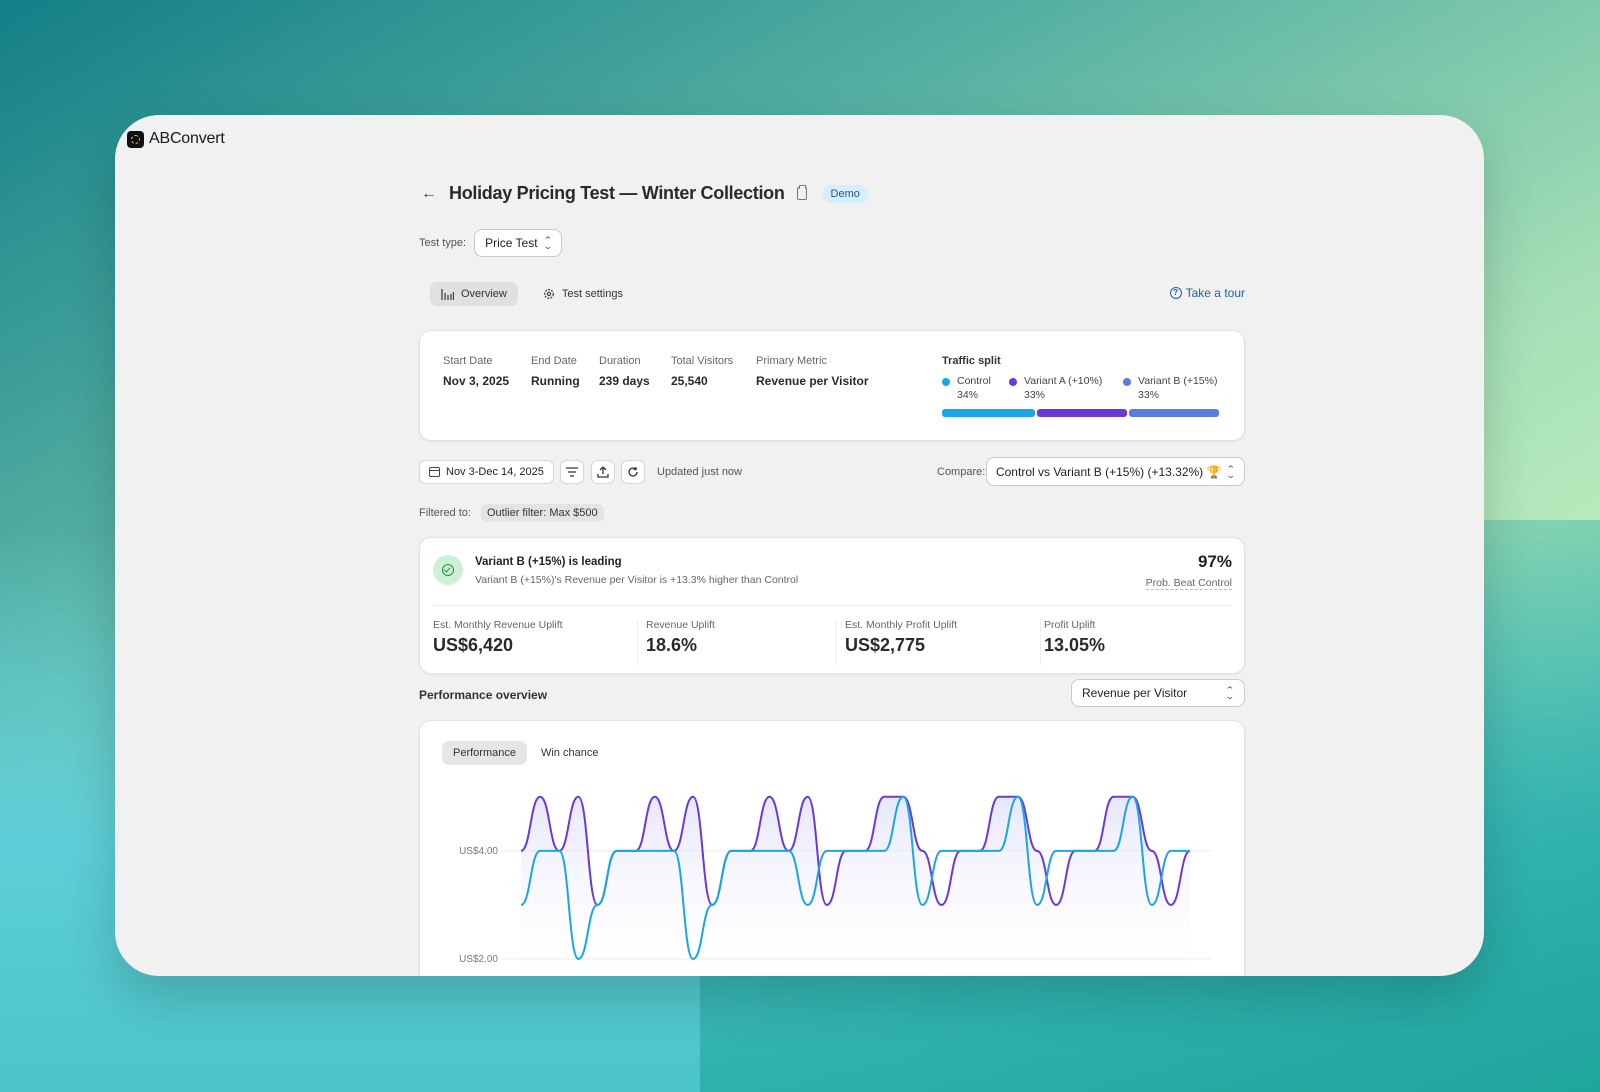 The height and width of the screenshot is (1092, 1600). What do you see at coordinates (1175, 293) in the screenshot?
I see `help-icon: ?` at bounding box center [1175, 293].